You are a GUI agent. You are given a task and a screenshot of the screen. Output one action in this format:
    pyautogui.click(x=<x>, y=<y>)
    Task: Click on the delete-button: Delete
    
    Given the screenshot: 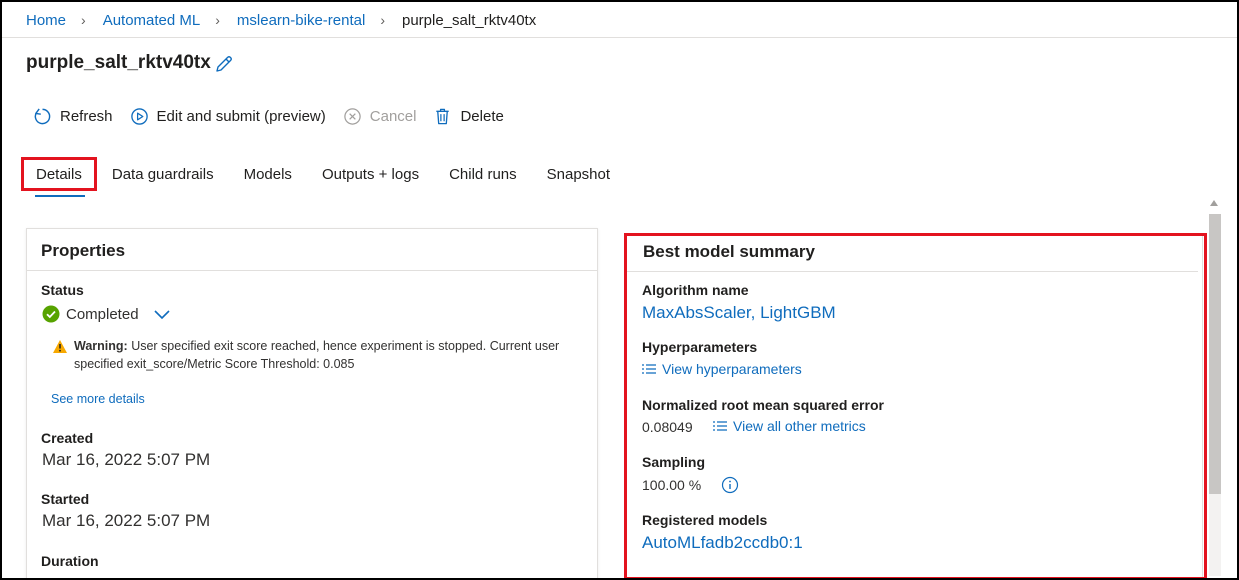 What is the action you would take?
    pyautogui.click(x=468, y=116)
    